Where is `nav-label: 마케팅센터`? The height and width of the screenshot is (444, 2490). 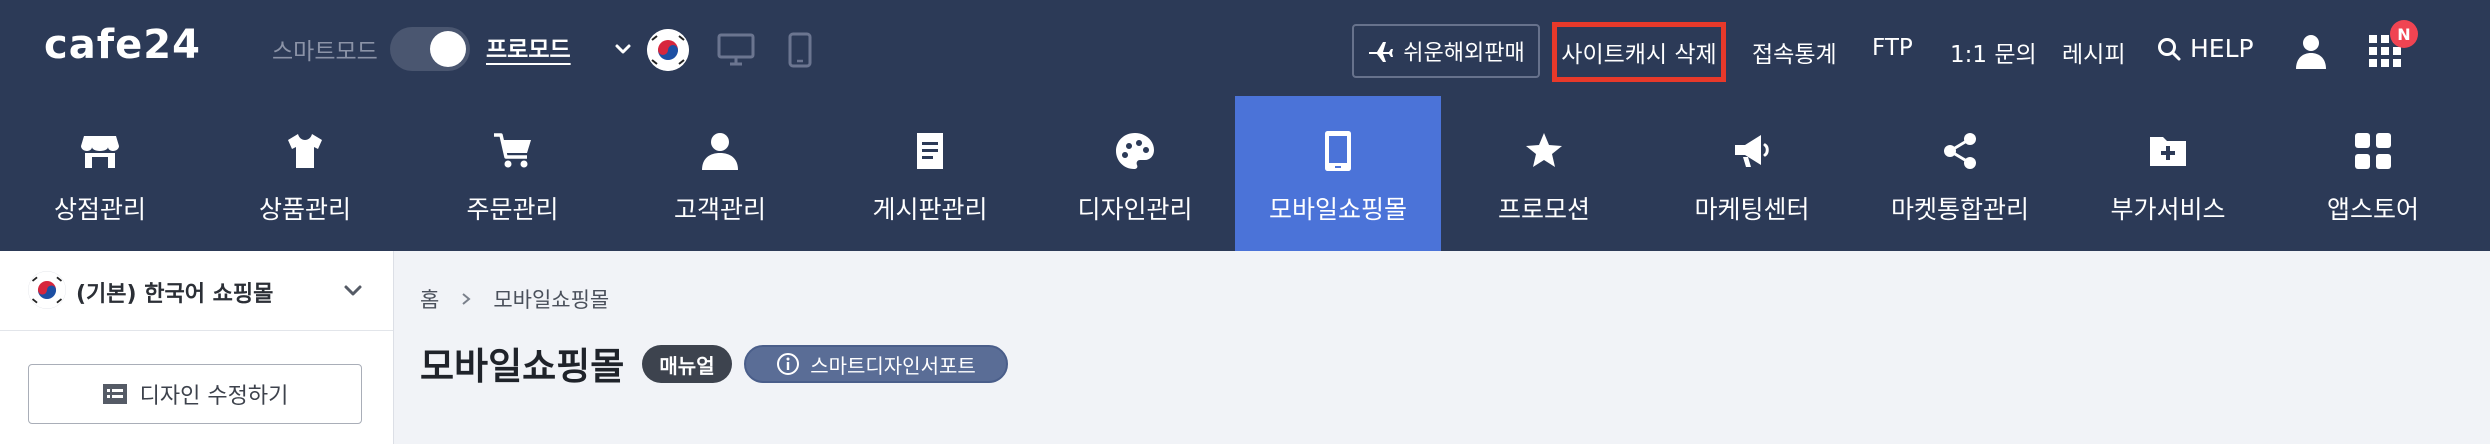
nav-label: 마케팅센터 is located at coordinates (1752, 209).